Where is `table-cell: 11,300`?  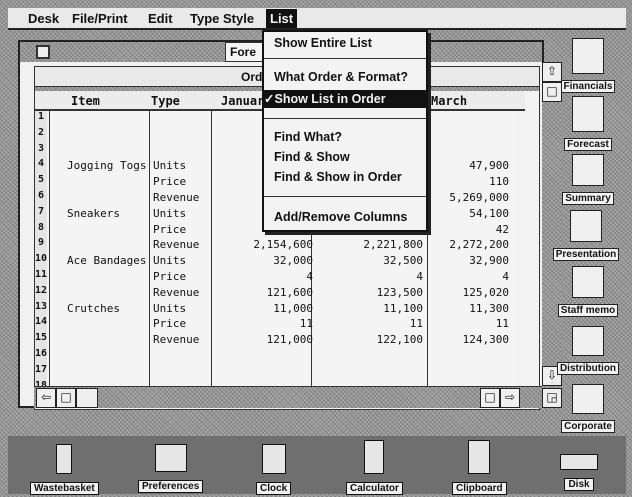
table-cell: 11,300 is located at coordinates (466, 308).